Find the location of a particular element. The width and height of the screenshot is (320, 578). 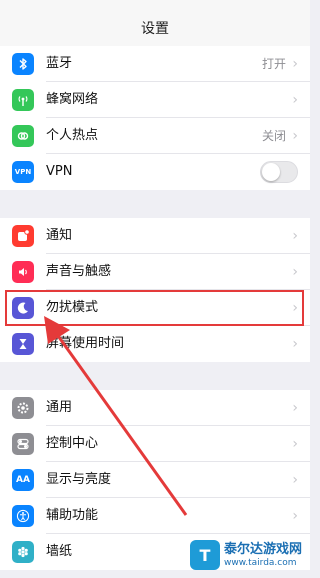

watermark-logo: T is located at coordinates (204, 555).